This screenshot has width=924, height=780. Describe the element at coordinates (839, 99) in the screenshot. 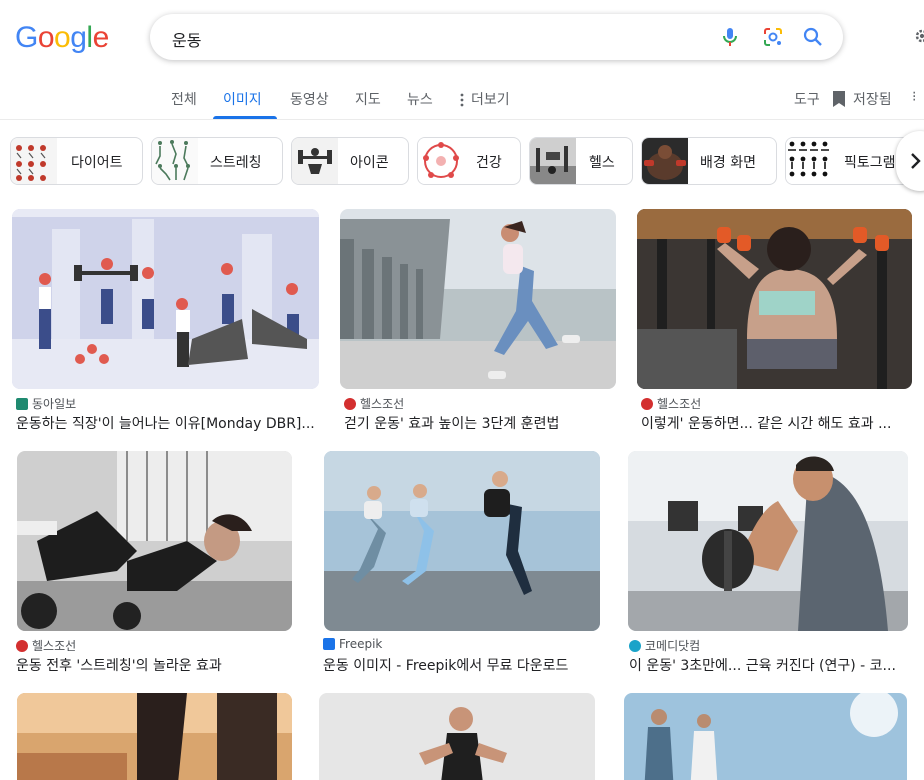

I see `bookmark-icon` at that location.